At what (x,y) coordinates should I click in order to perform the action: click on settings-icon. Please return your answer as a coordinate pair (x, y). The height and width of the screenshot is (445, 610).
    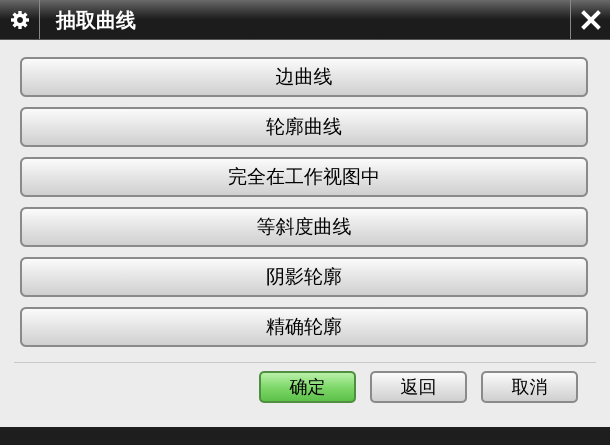
    Looking at the image, I should click on (20, 20).